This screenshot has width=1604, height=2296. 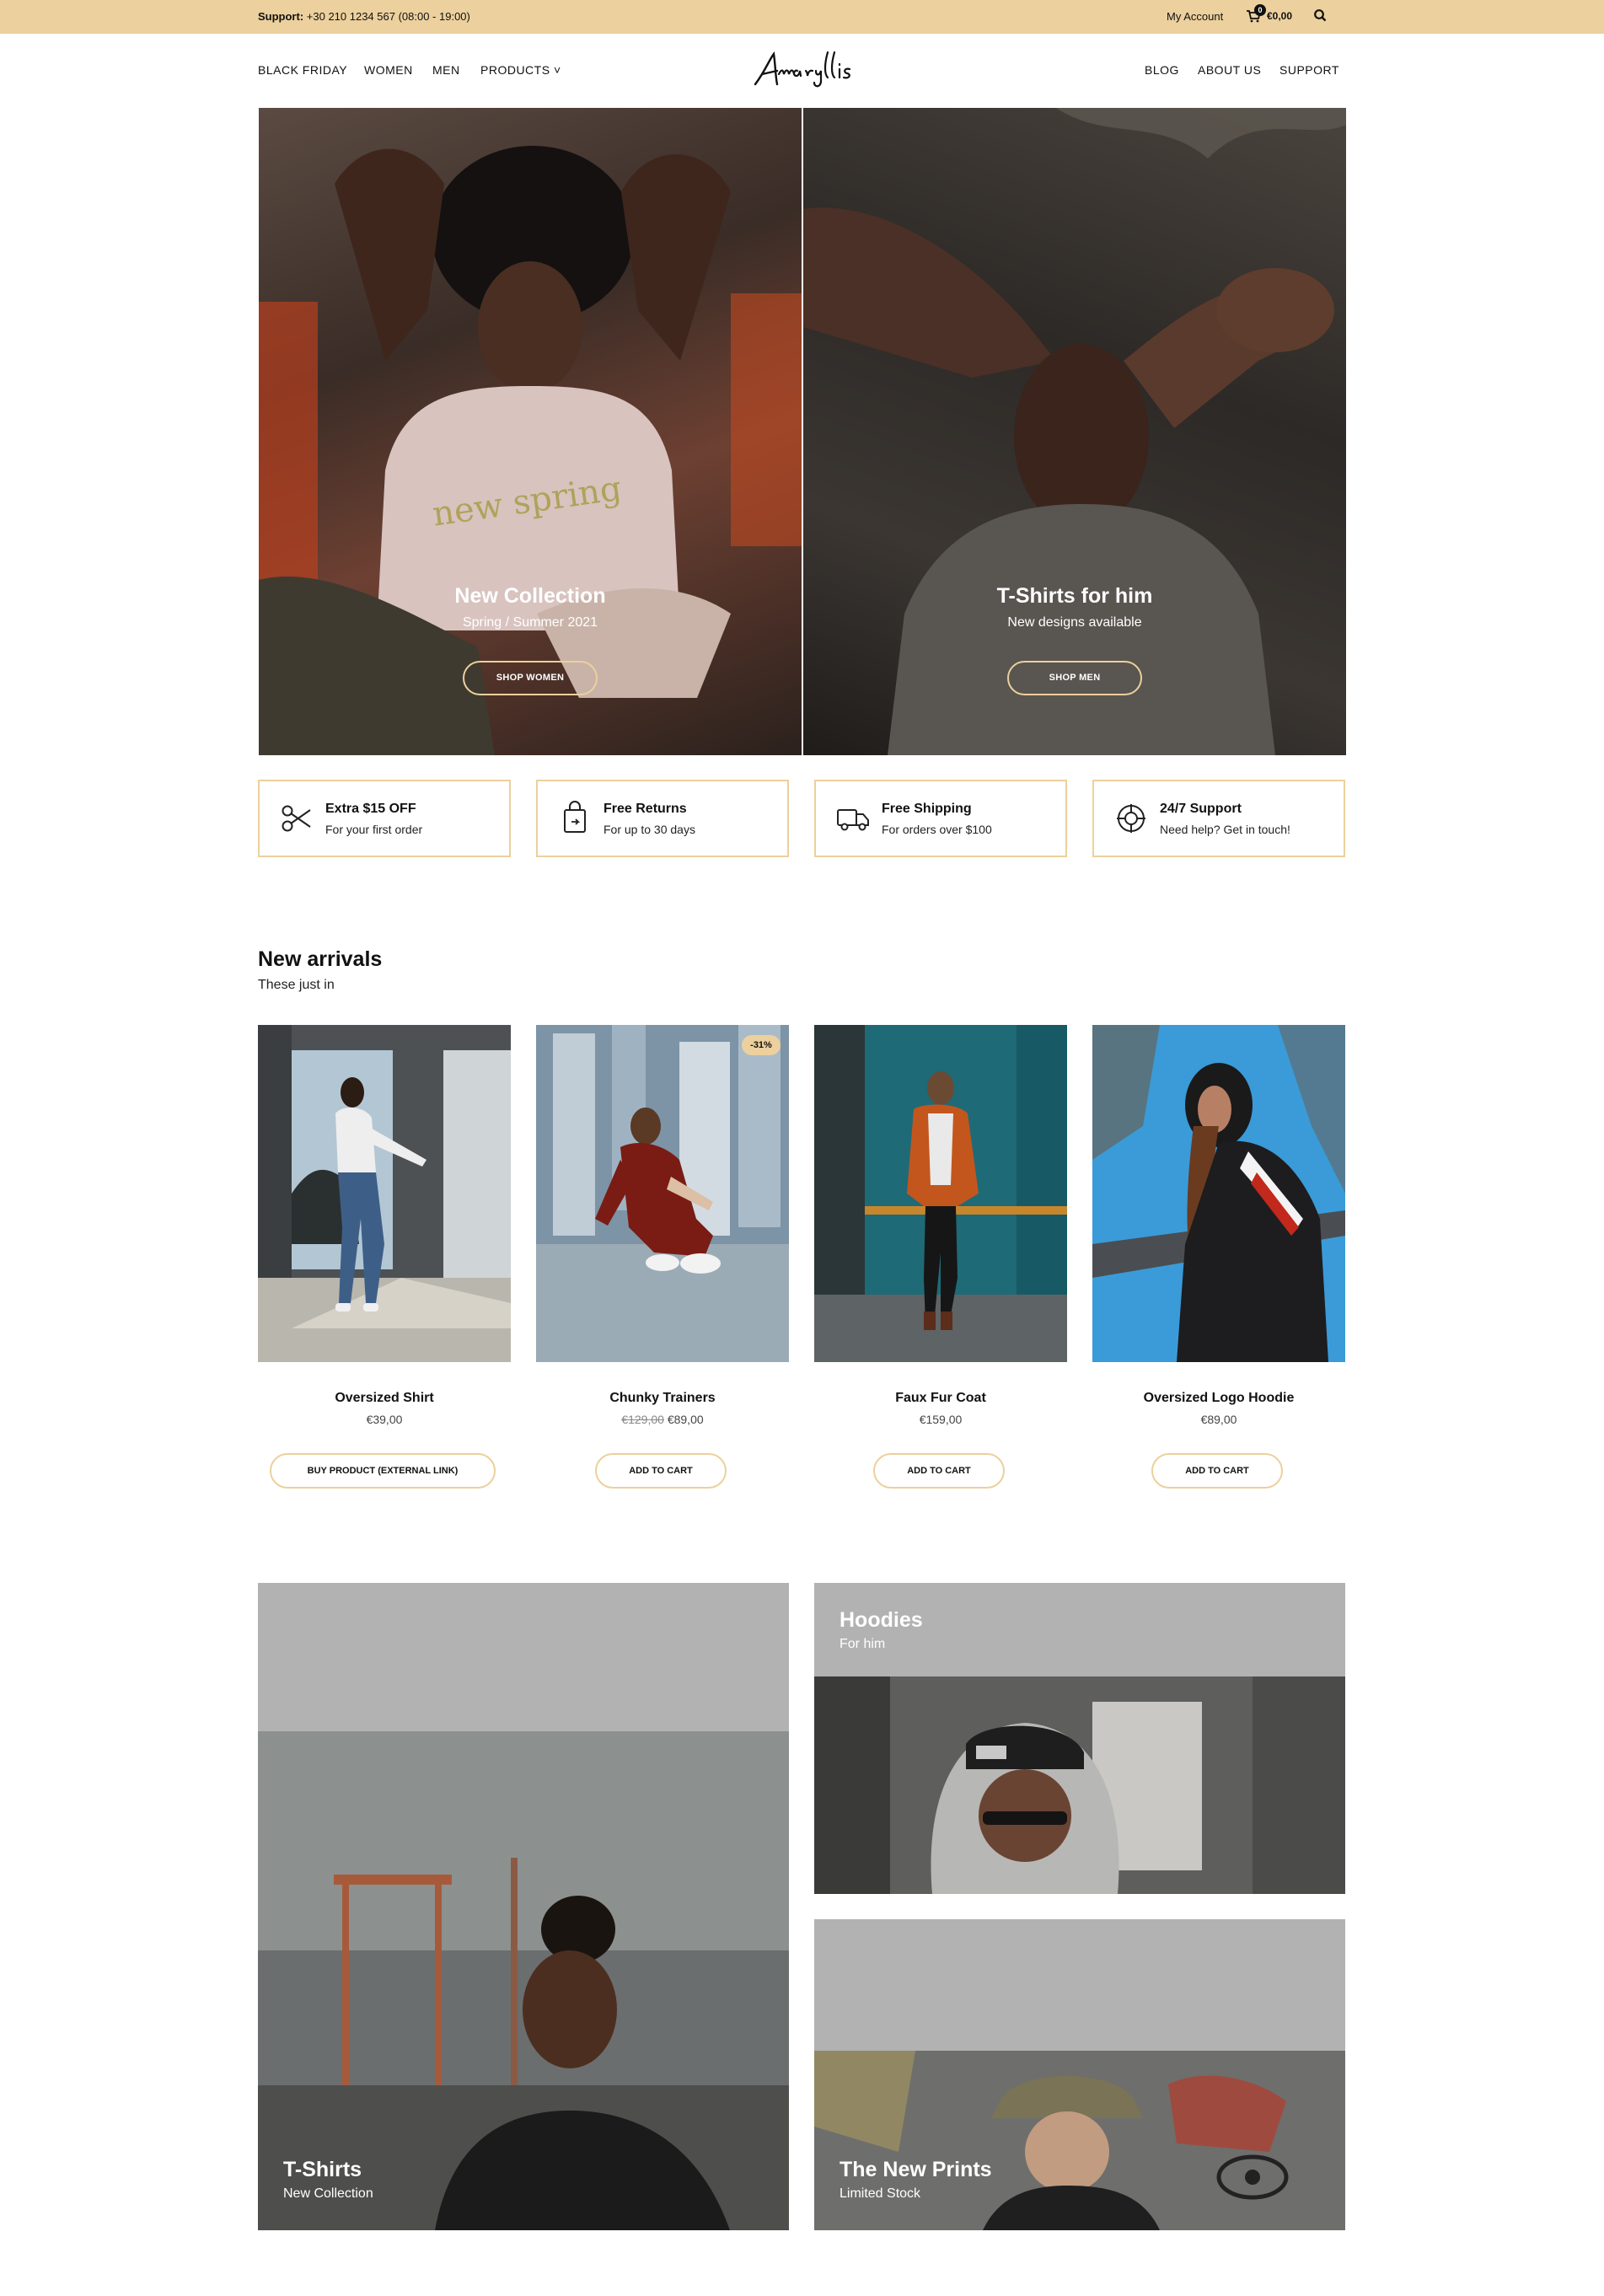 I want to click on product-image-chunky-trainers, so click(x=662, y=1193).